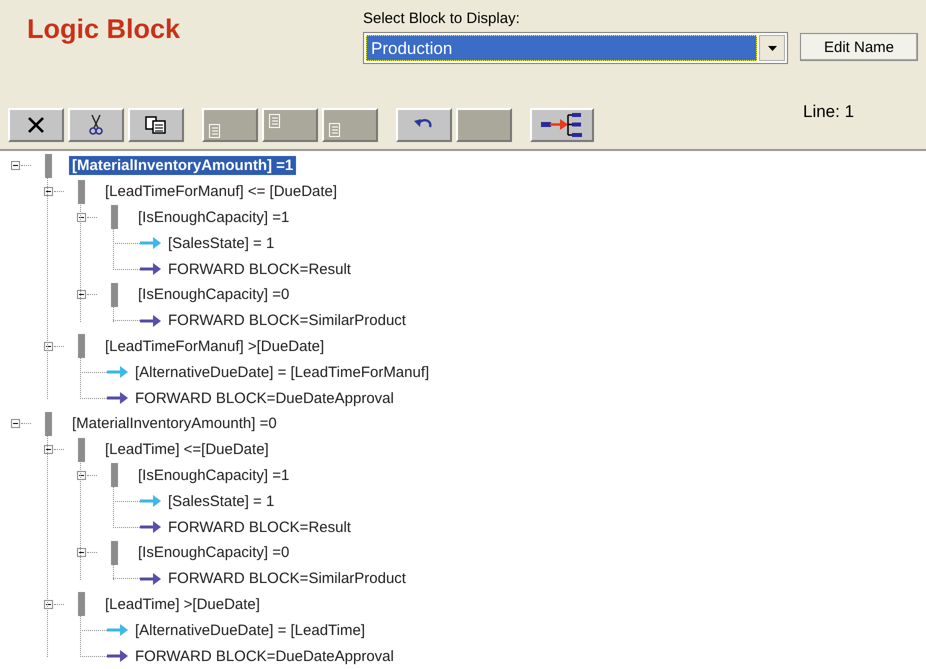  What do you see at coordinates (221, 192) in the screenshot?
I see `condition-node: [LeadTimeForManuf] <= [DueDate]` at bounding box center [221, 192].